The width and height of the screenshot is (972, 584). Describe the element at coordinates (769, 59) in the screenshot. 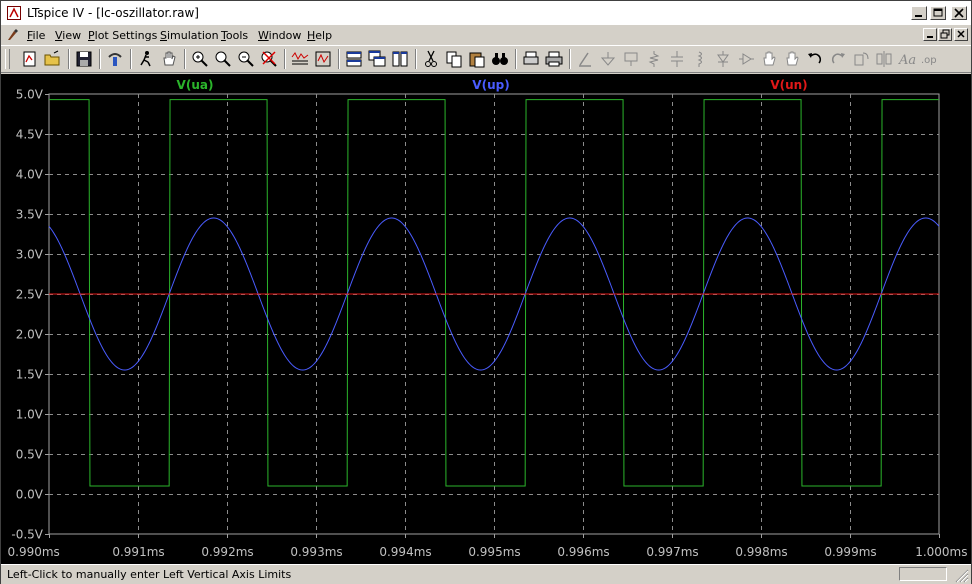

I see `move-hand-icon` at that location.